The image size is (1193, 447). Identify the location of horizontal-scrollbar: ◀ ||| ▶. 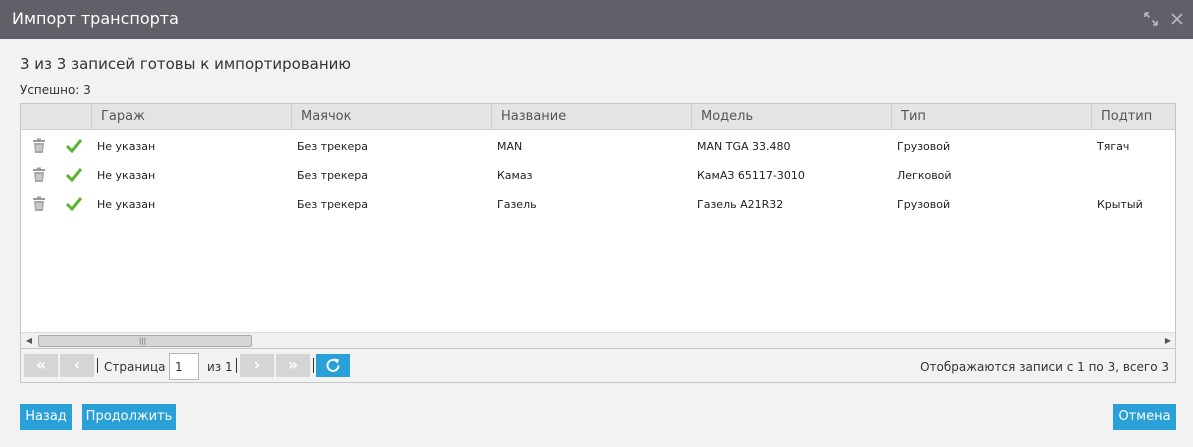
(598, 340).